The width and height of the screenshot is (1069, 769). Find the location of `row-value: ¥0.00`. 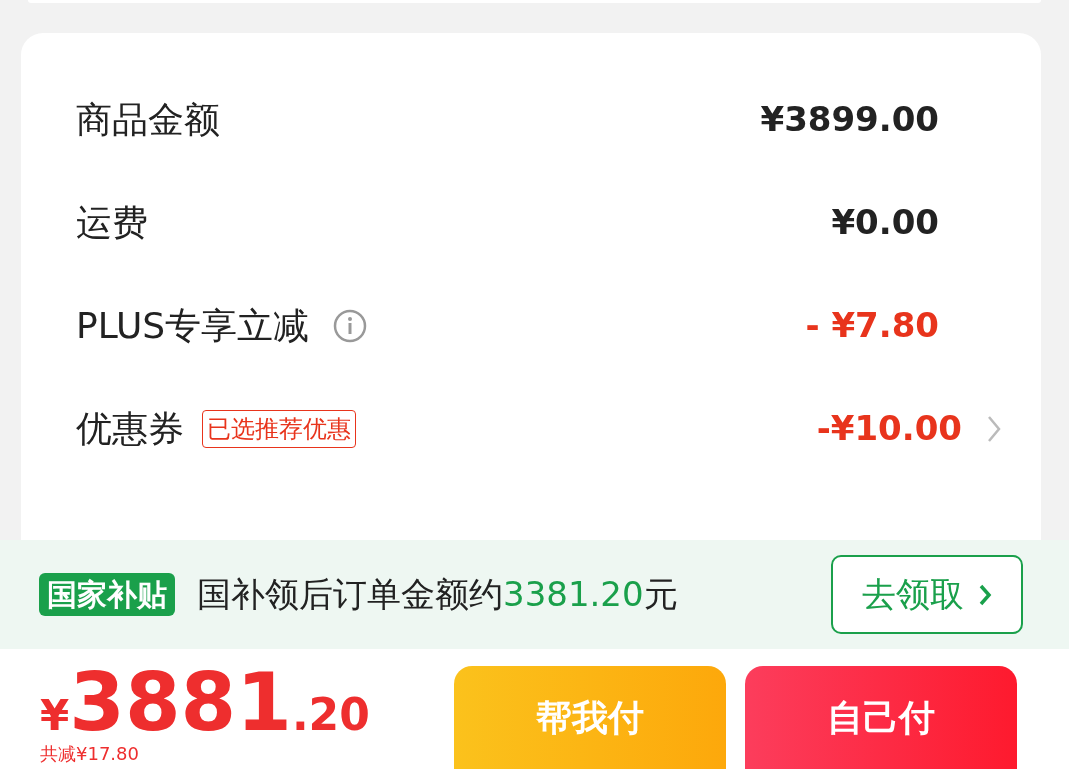

row-value: ¥0.00 is located at coordinates (885, 222).